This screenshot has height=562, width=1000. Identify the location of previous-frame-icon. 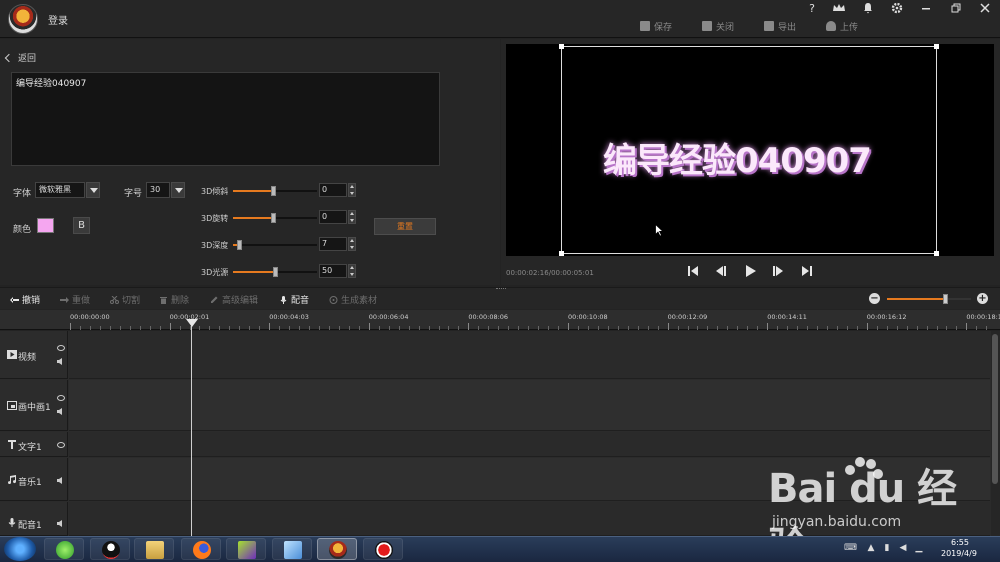
(721, 272).